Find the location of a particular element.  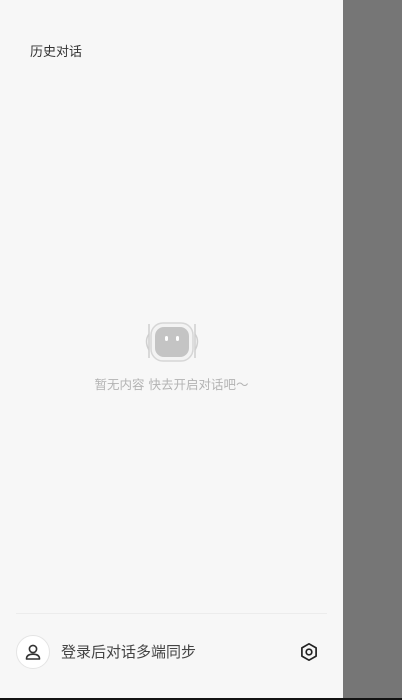

login-button: 登录后对话多端同步 is located at coordinates (106, 652).